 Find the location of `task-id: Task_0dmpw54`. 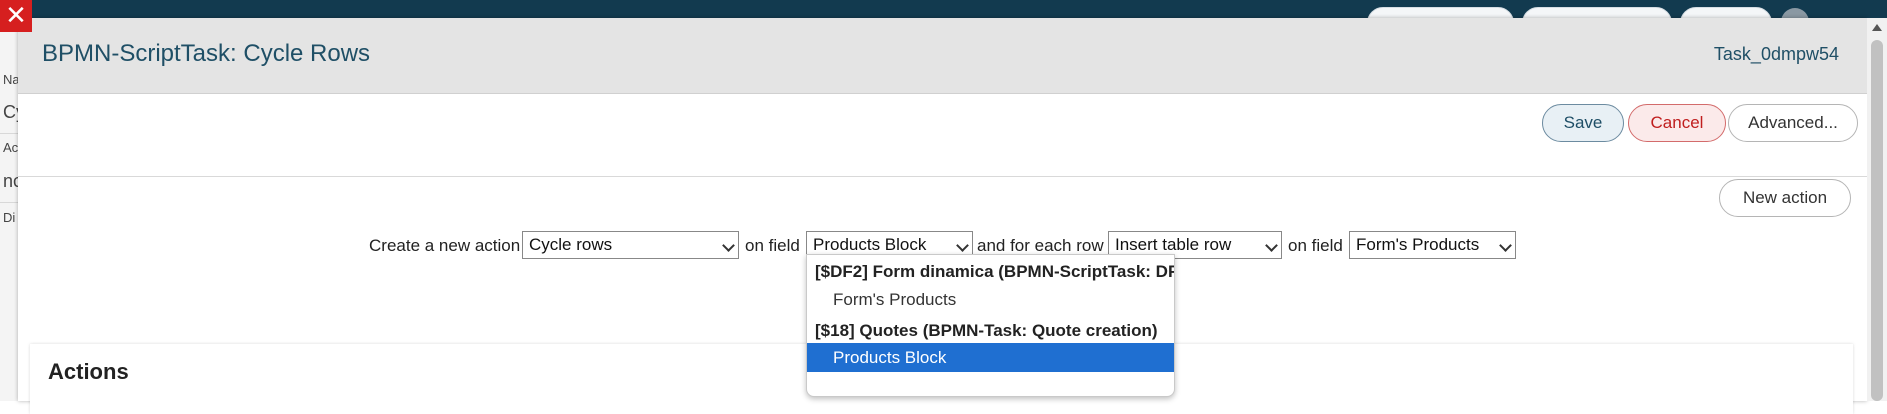

task-id: Task_0dmpw54 is located at coordinates (1776, 54).